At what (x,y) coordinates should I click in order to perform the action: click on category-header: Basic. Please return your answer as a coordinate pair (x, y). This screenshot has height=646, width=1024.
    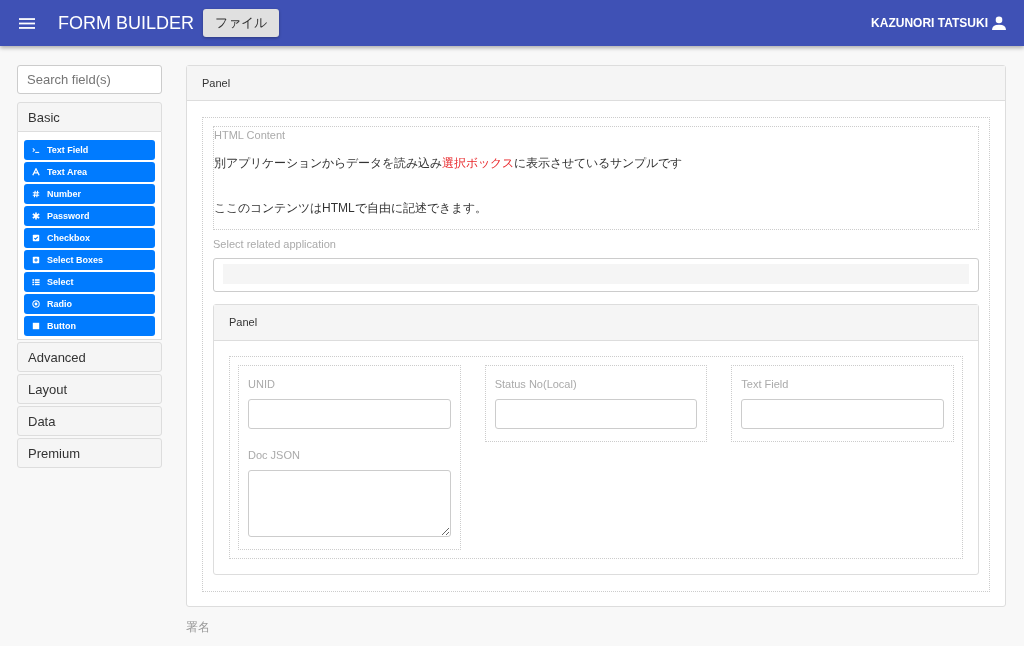
    Looking at the image, I should click on (89, 117).